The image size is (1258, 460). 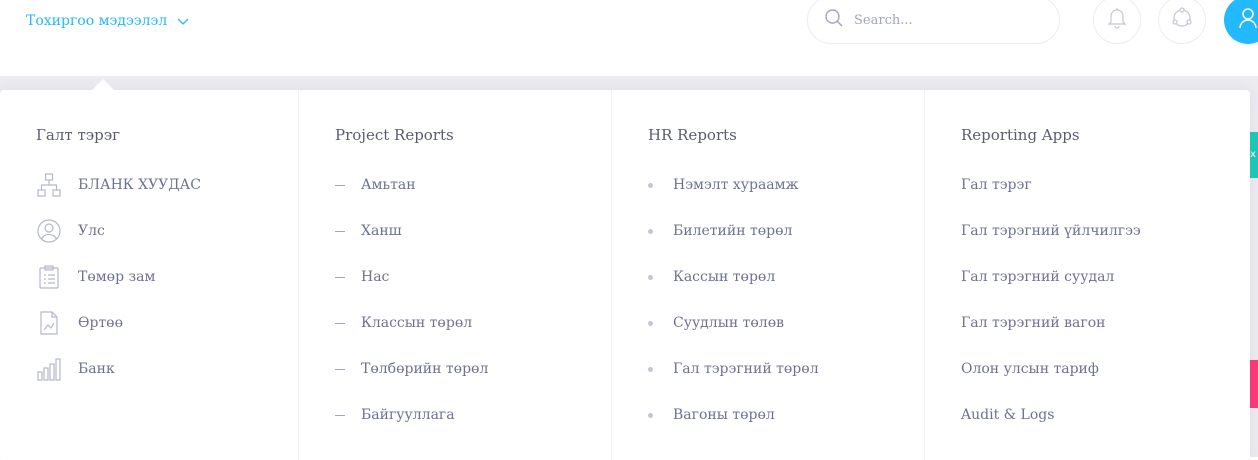 I want to click on menu-item-label: БЛАНК ХУУДАС, so click(x=139, y=185).